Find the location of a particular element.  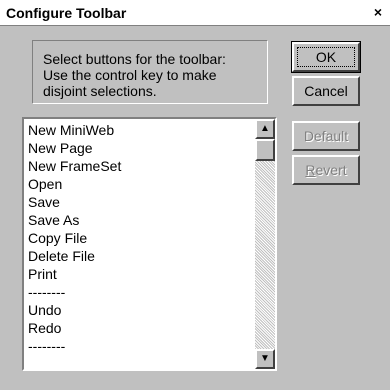

revert-button: Revert is located at coordinates (326, 170).